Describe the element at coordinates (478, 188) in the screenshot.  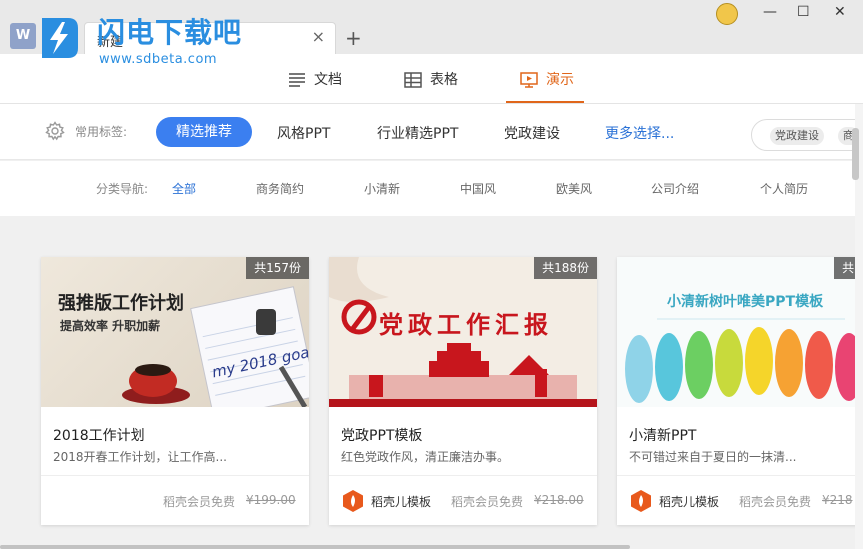
I see `category-chinese: 中国风` at that location.